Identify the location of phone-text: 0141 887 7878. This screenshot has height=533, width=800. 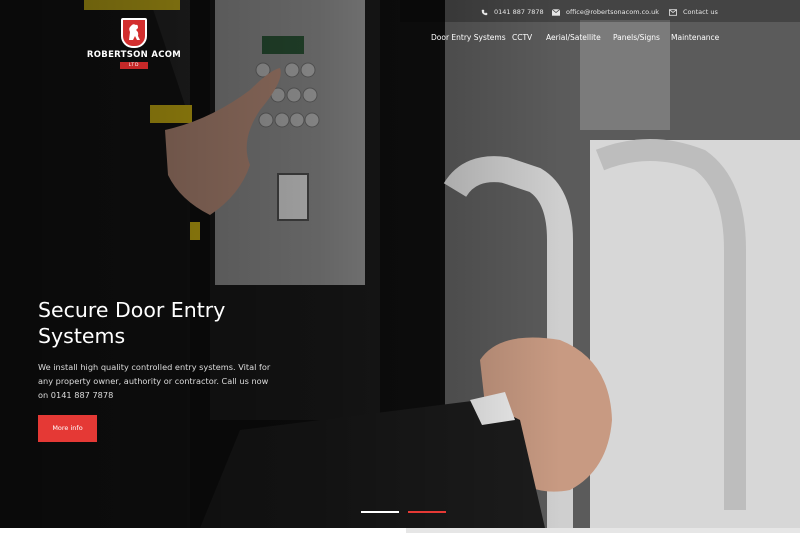
(519, 12).